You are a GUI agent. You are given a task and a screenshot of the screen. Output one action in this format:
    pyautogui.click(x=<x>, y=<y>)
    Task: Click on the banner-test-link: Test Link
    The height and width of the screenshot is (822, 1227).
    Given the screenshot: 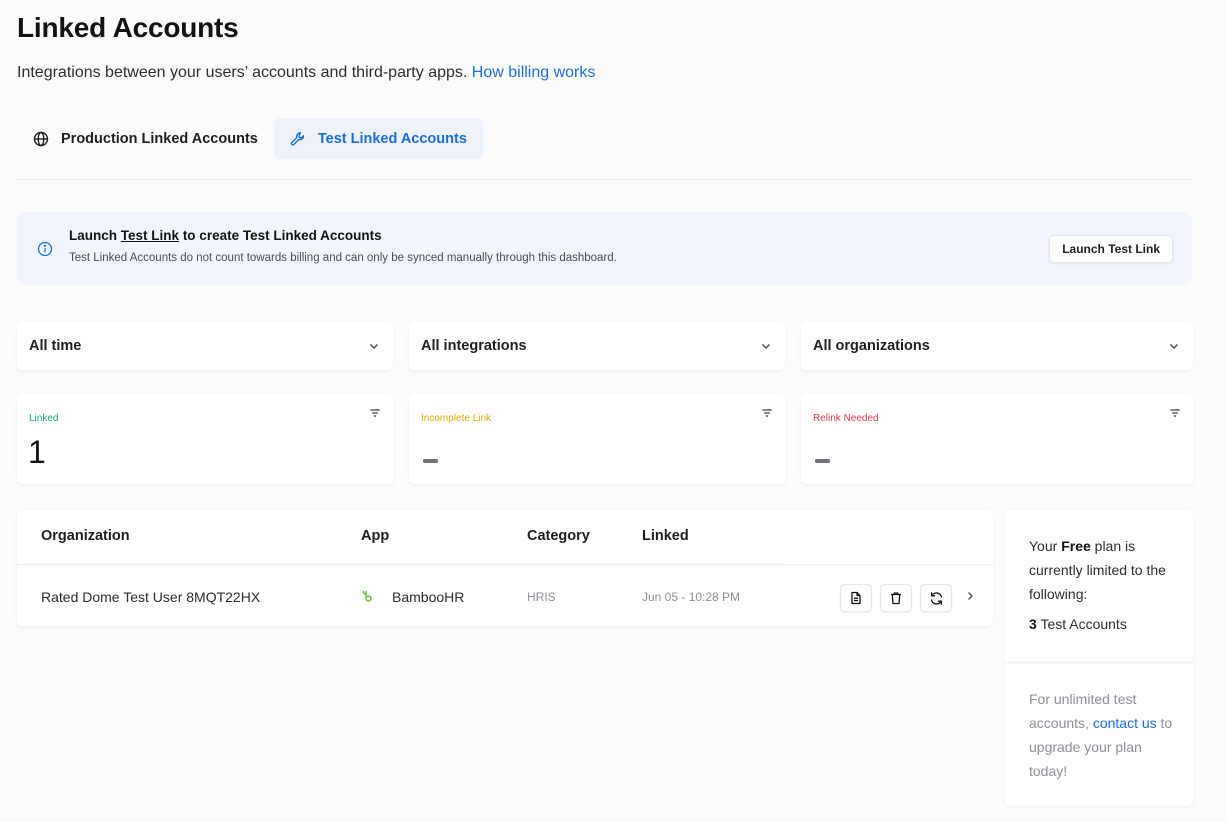 What is the action you would take?
    pyautogui.click(x=150, y=235)
    